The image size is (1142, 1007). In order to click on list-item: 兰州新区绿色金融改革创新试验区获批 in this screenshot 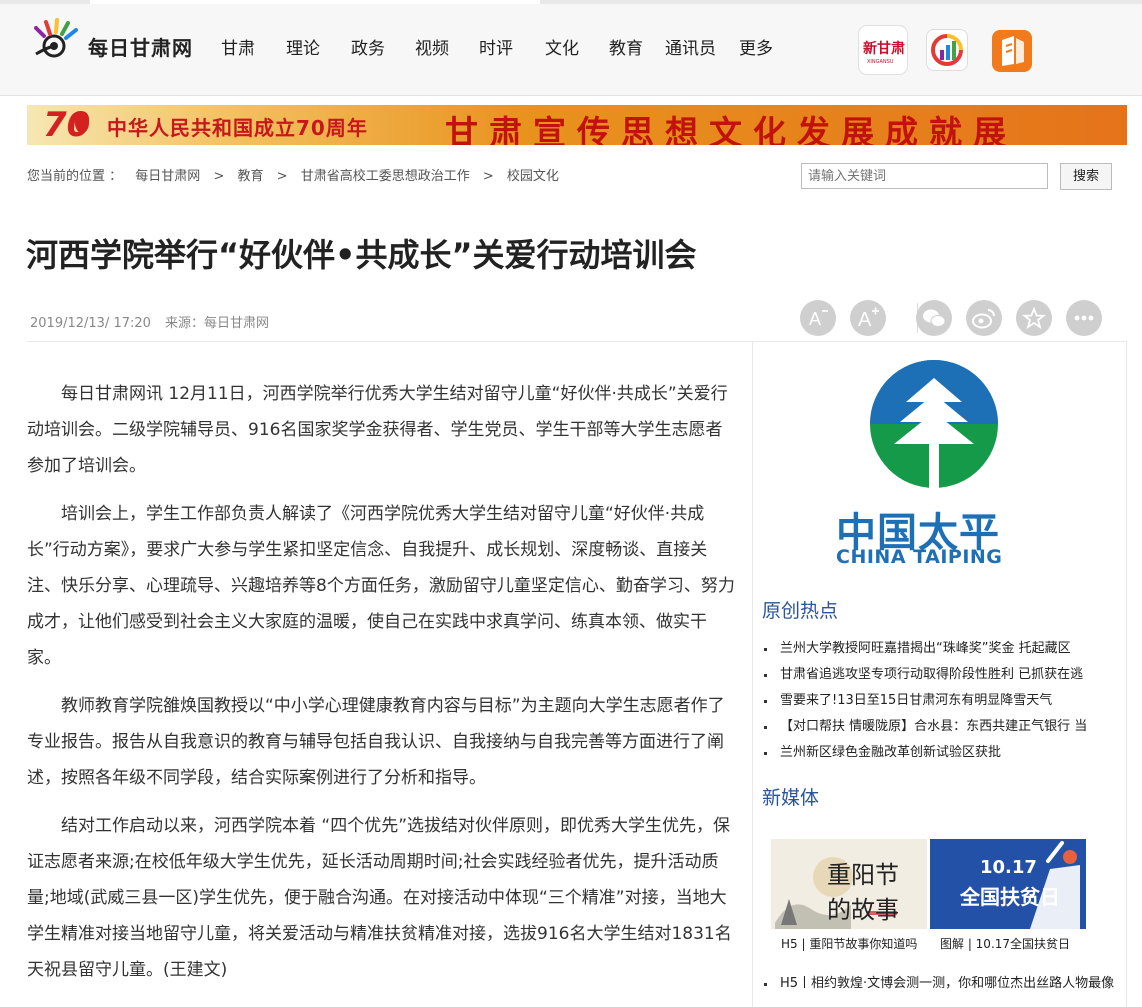, I will do `click(939, 757)`.